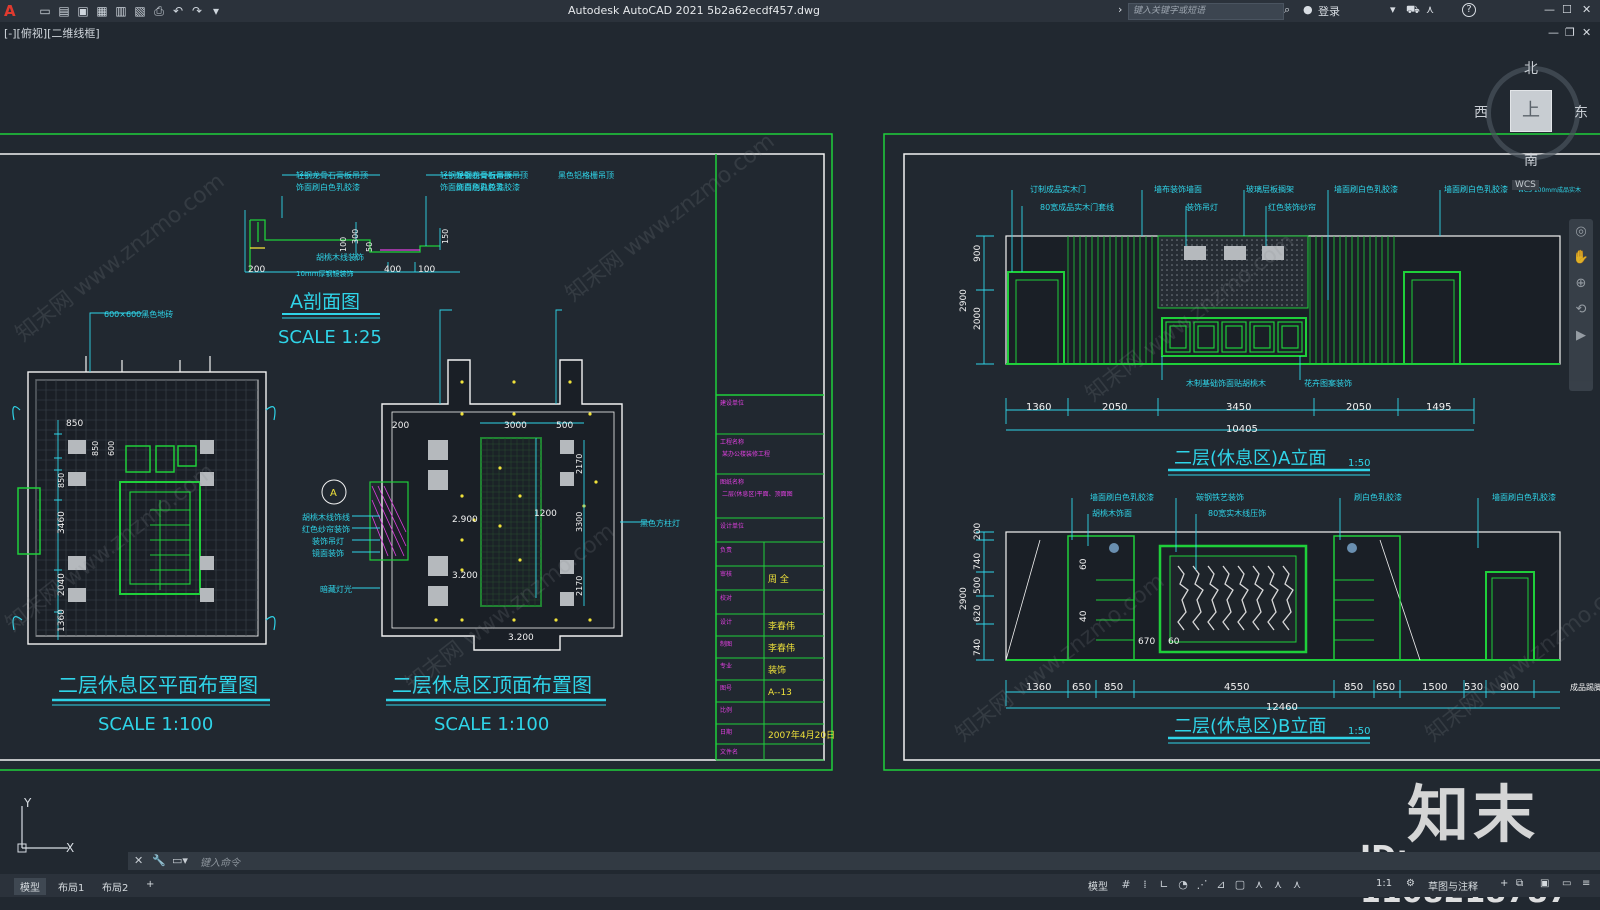 This screenshot has height=910, width=1600. What do you see at coordinates (864, 861) in the screenshot?
I see `command-line: ✕ 🔧 ▭▾ 键入命令` at bounding box center [864, 861].